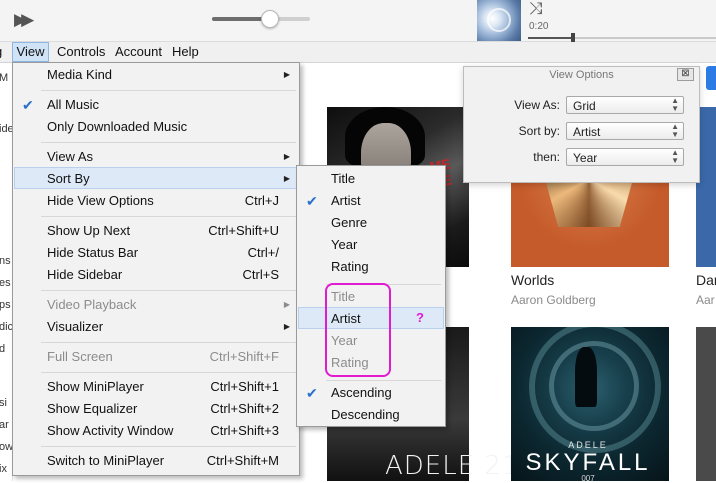  I want to click on sort-item-descending: Descending, so click(371, 415).